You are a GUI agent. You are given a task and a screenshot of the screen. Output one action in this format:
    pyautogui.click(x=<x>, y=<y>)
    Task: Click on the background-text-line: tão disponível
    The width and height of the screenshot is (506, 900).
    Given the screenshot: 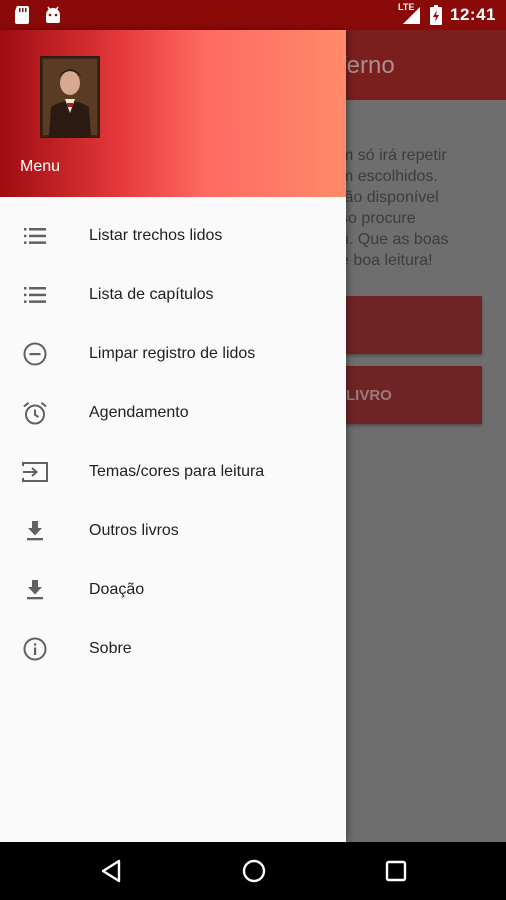 What is the action you would take?
    pyautogui.click(x=389, y=197)
    